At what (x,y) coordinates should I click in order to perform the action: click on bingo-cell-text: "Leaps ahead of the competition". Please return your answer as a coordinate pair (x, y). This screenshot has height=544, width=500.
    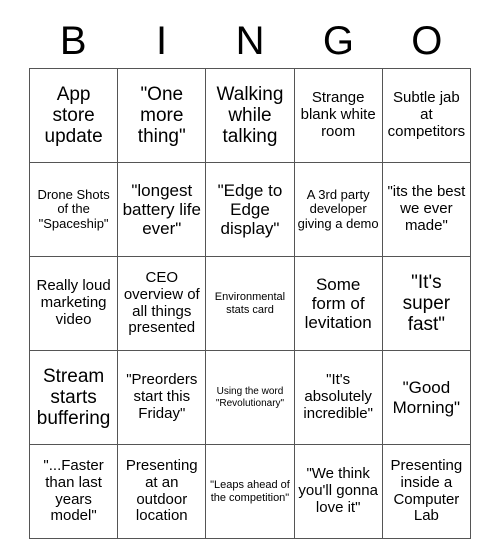
    Looking at the image, I should click on (250, 491).